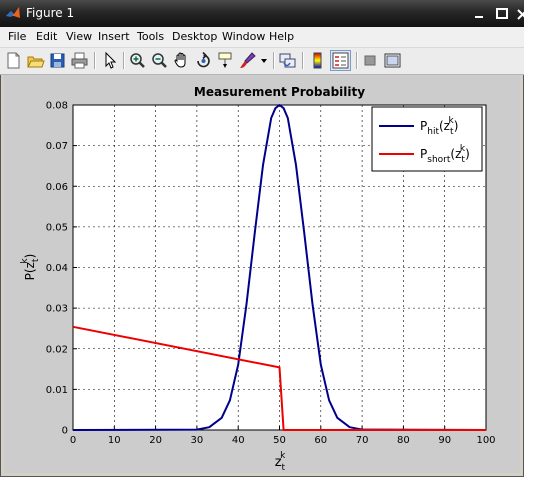  I want to click on y-tick-label: 0.03, so click(57, 309).